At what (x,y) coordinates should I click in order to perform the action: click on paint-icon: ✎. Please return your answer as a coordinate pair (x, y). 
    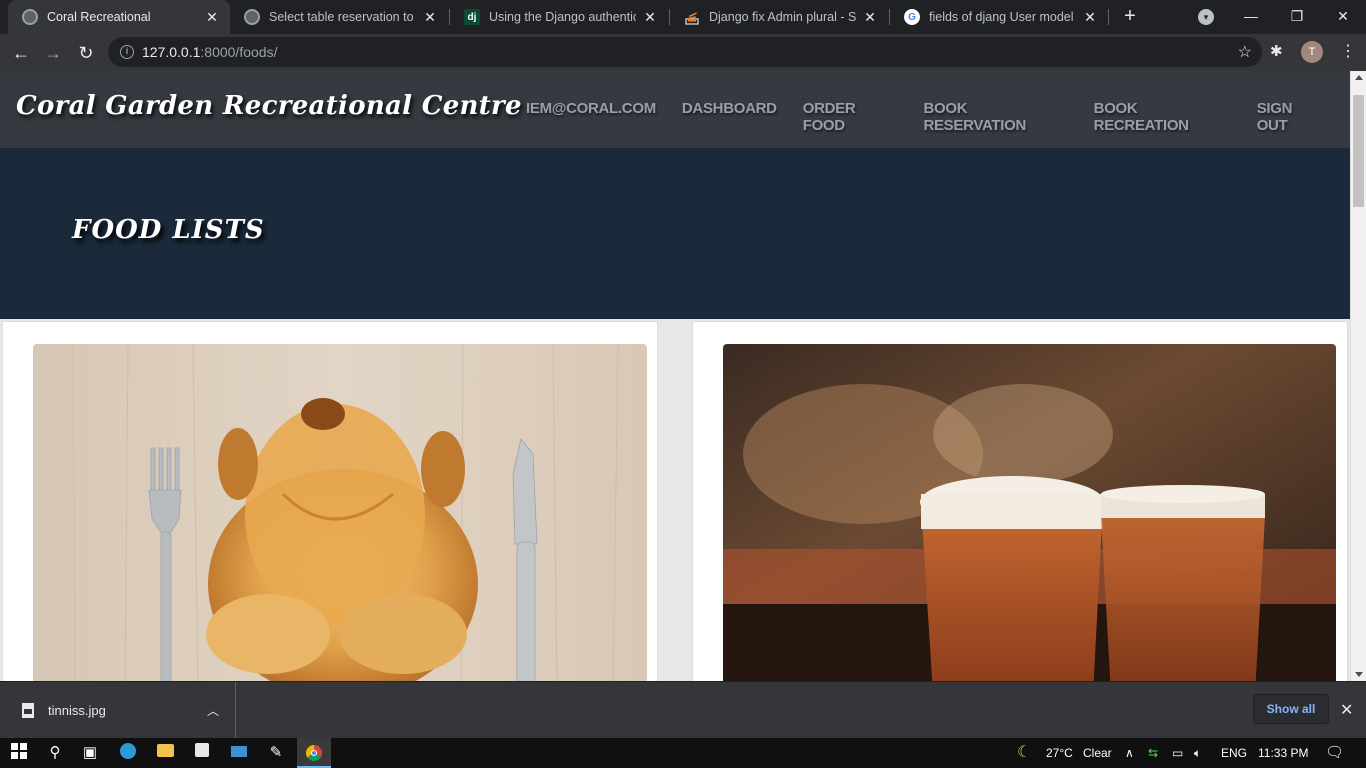
    Looking at the image, I should click on (276, 753).